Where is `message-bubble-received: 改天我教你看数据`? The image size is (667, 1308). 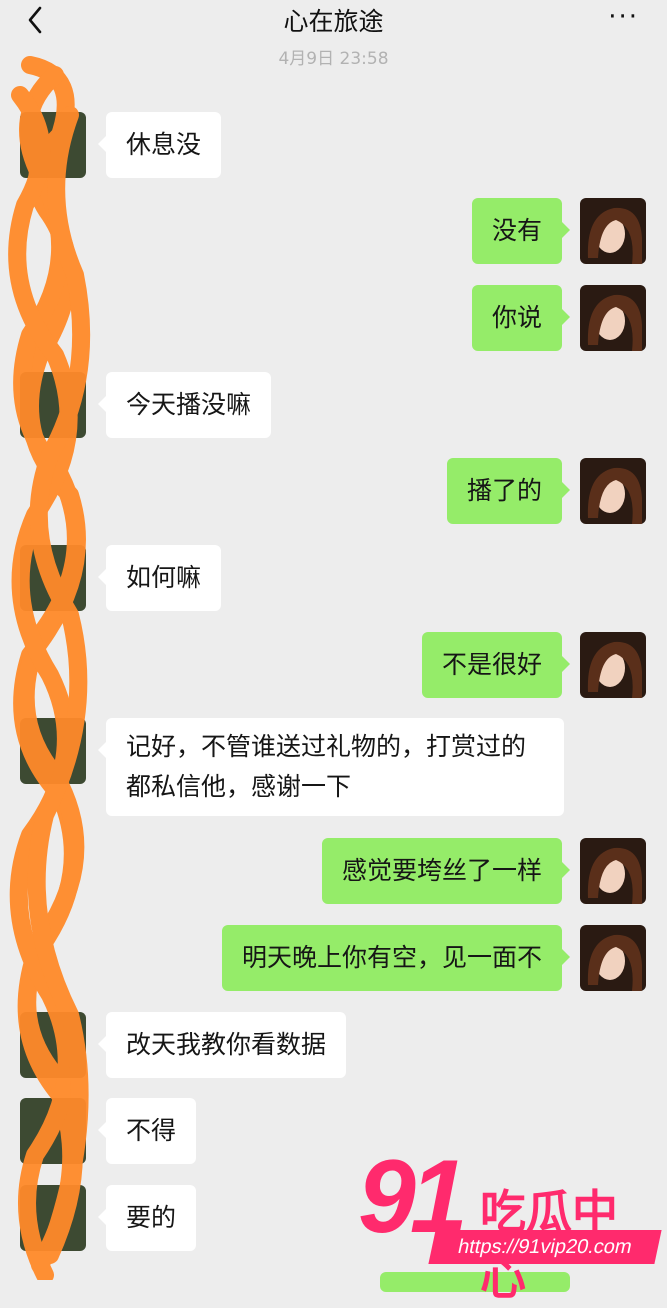
message-bubble-received: 改天我教你看数据 is located at coordinates (222, 1045).